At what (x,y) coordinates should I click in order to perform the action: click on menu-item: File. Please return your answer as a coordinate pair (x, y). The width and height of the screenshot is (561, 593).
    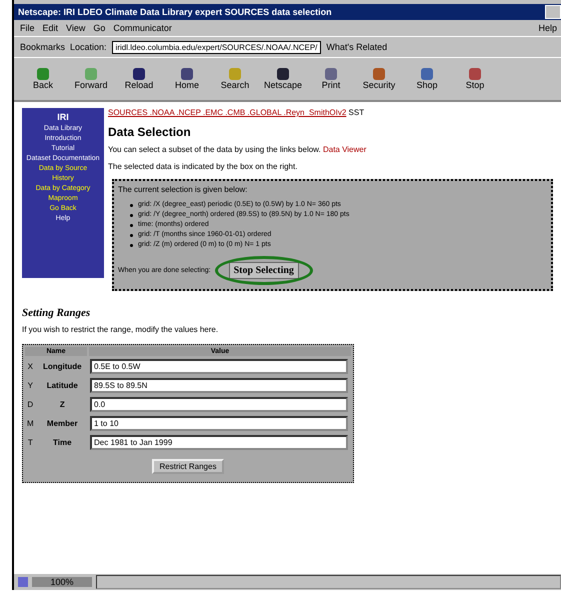
    Looking at the image, I should click on (27, 28).